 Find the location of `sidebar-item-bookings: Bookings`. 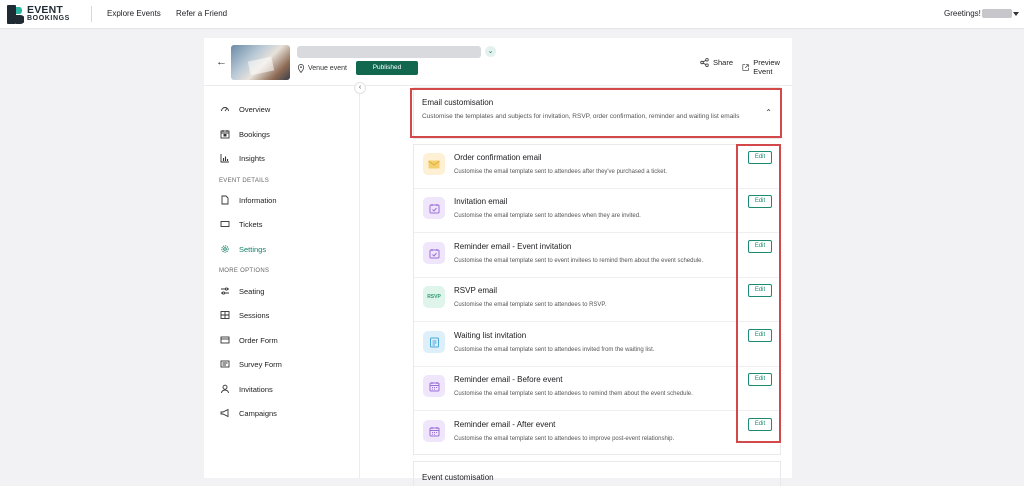

sidebar-item-bookings: Bookings is located at coordinates (245, 134).